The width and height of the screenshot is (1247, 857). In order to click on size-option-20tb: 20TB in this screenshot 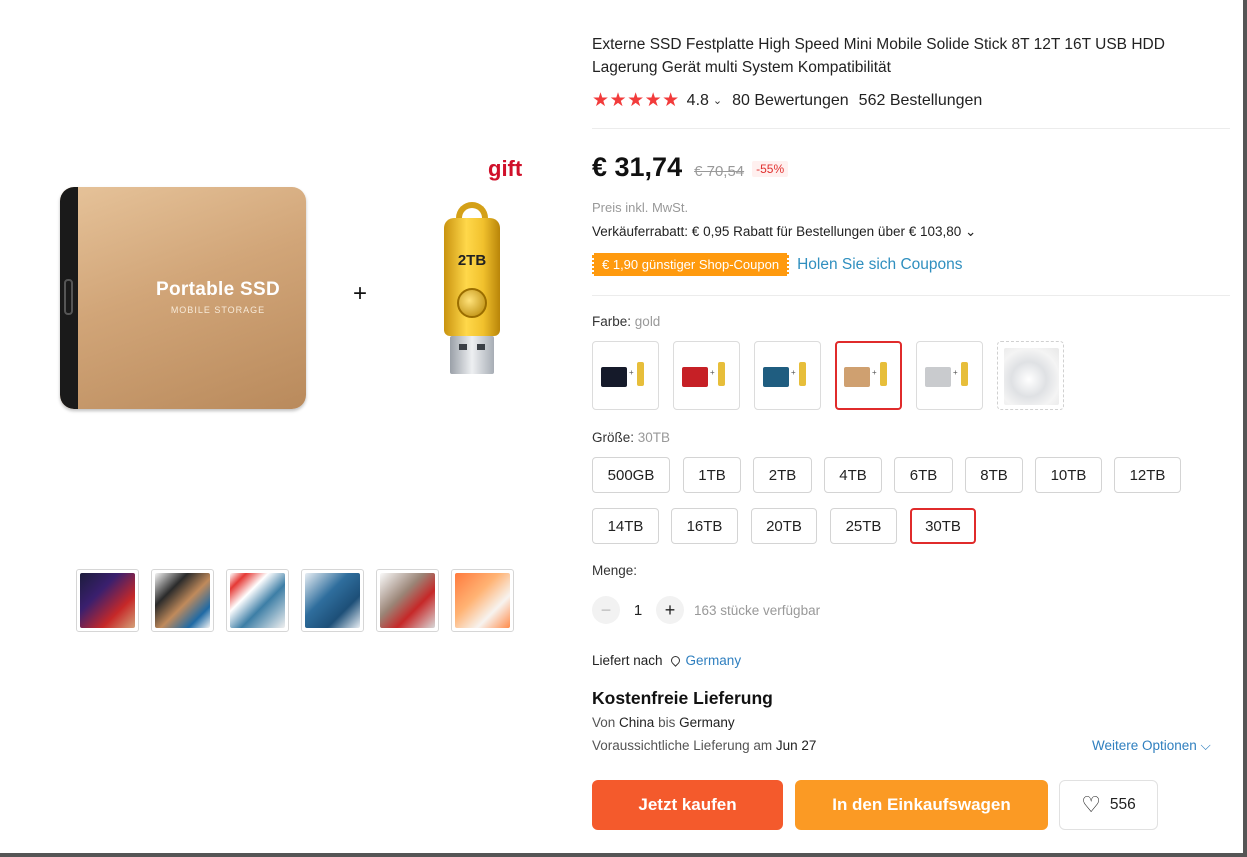, I will do `click(784, 526)`.